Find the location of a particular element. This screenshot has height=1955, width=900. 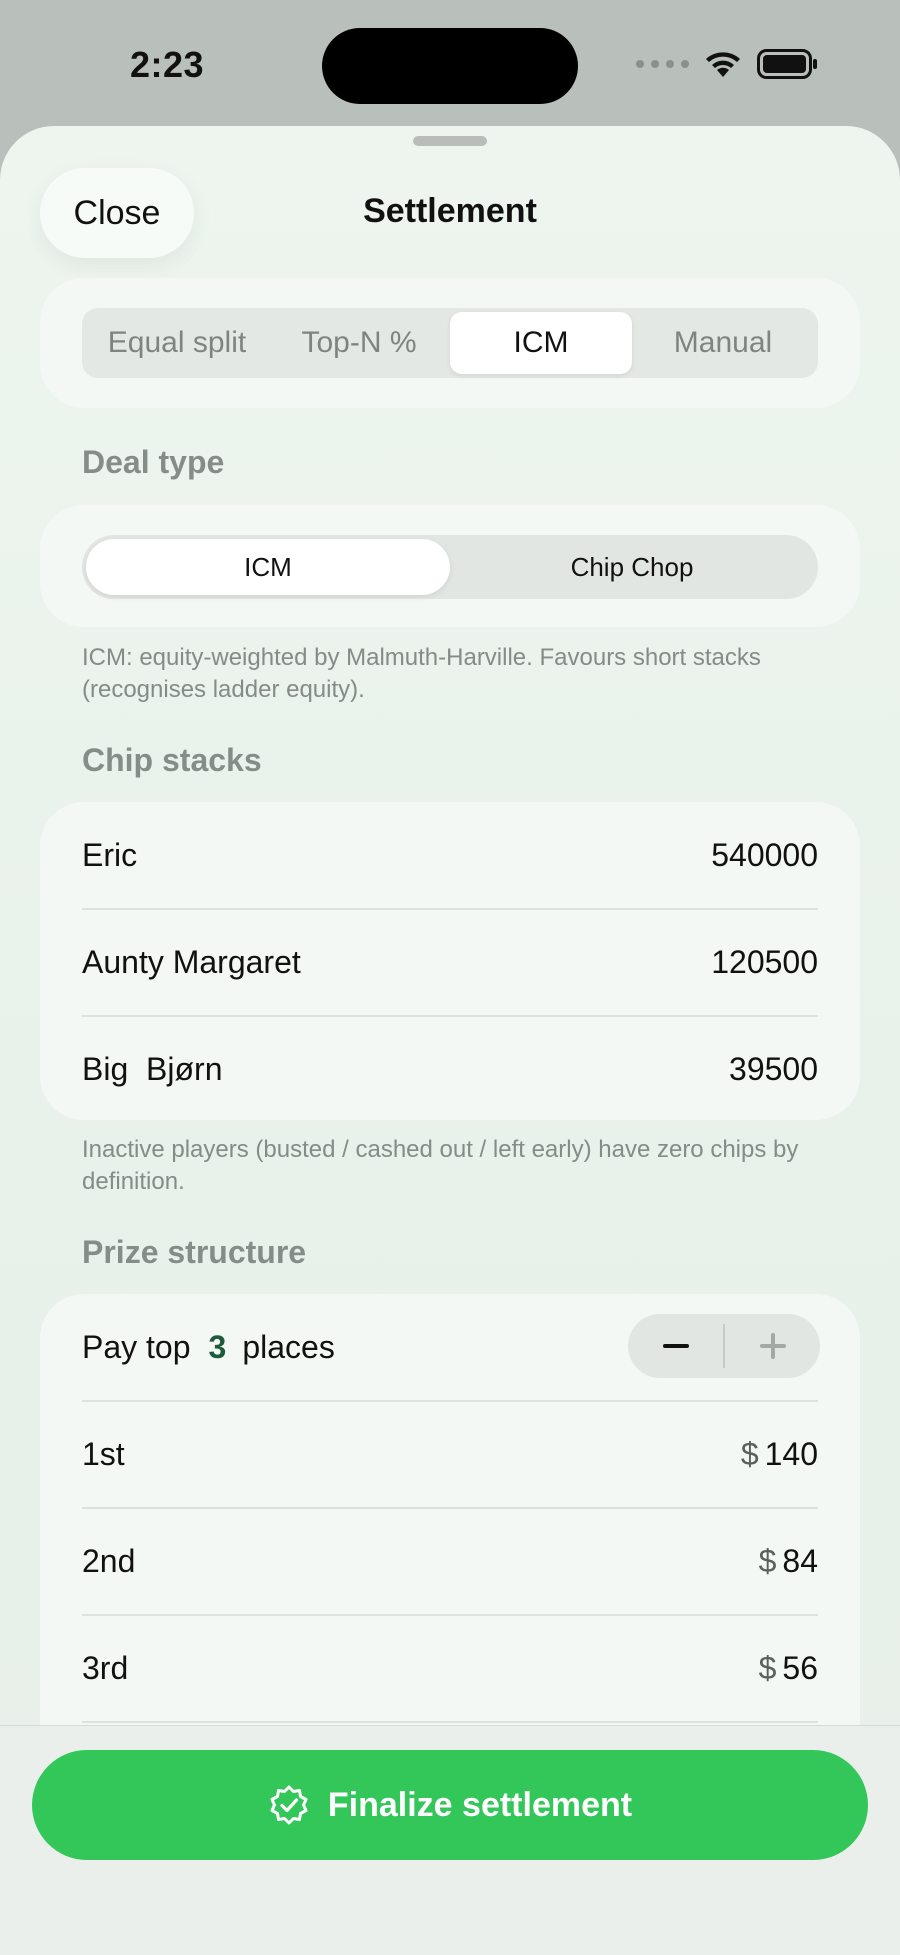

plus-icon is located at coordinates (772, 1346).